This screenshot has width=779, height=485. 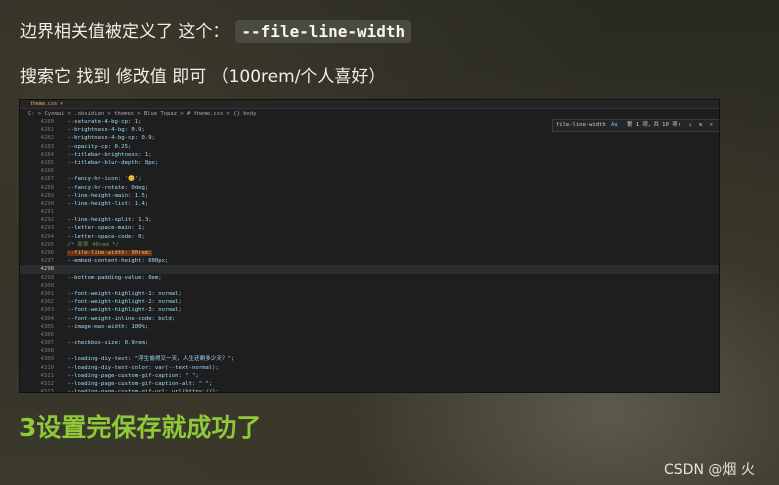 I want to click on line-number: 4309, so click(x=47, y=359).